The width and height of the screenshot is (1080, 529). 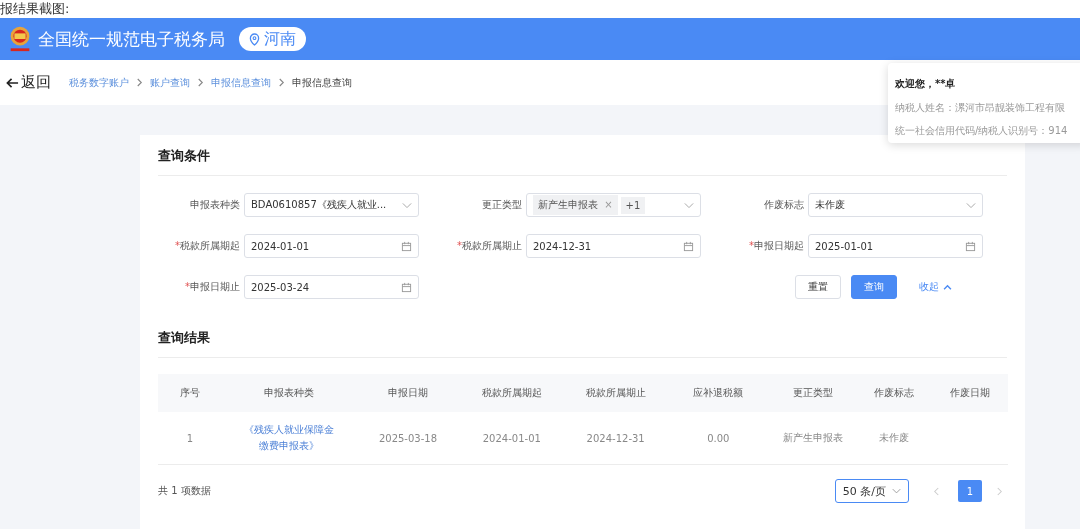 What do you see at coordinates (936, 491) in the screenshot?
I see `previous-page-icon` at bounding box center [936, 491].